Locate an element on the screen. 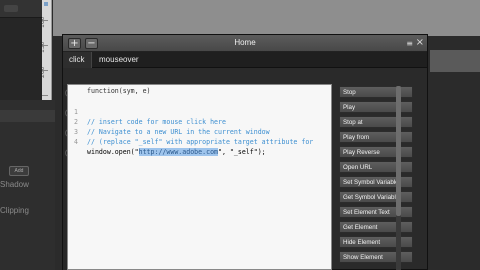 Image resolution: width=480 pixels, height=270 pixels. snippet-show-element-button: Show Element is located at coordinates (376, 257).